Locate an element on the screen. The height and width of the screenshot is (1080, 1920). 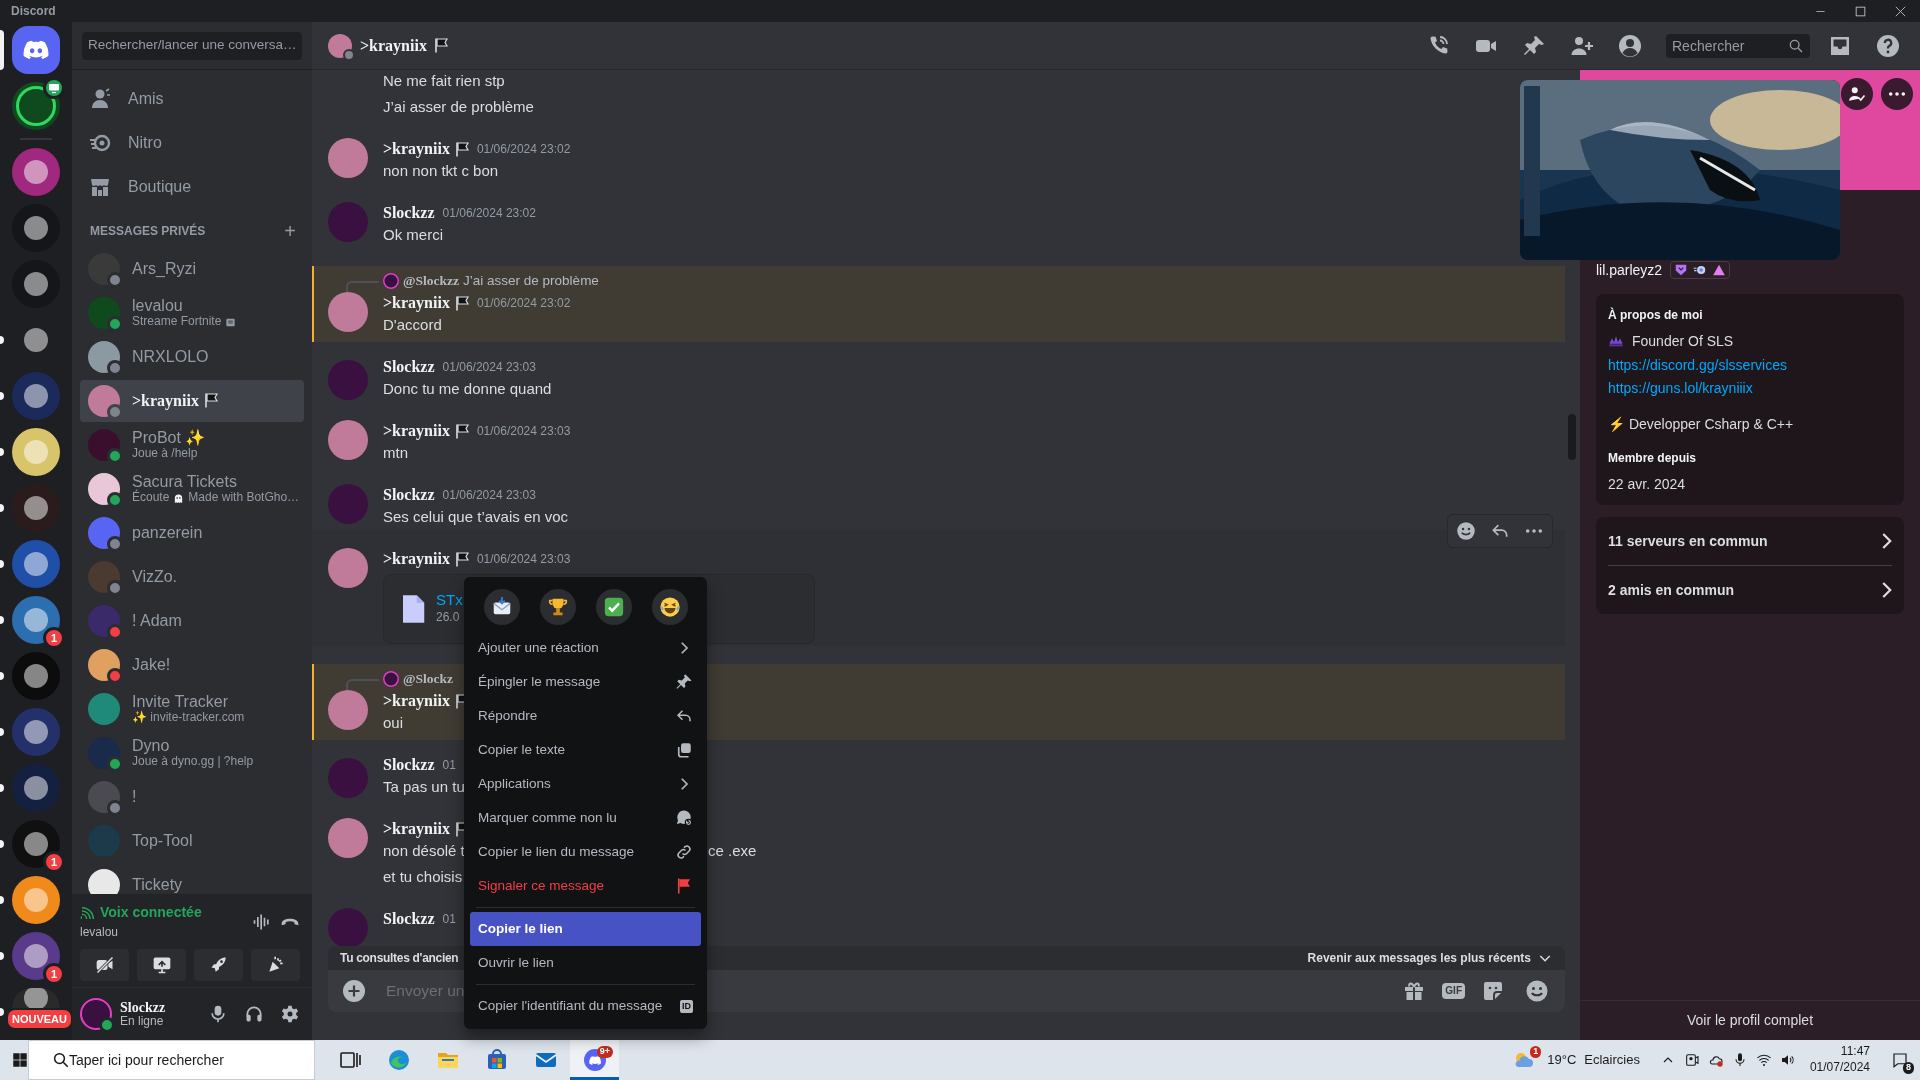
wifi-icon is located at coordinates (1763, 1060).